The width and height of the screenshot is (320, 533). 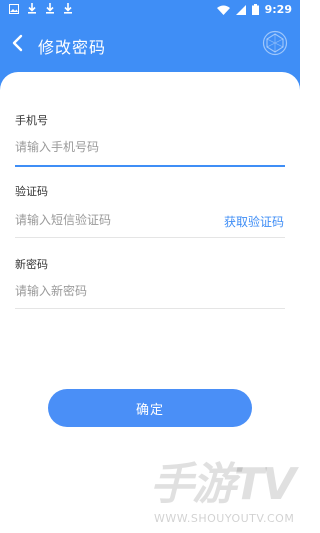 What do you see at coordinates (31, 120) in the screenshot?
I see `phone-label: 手机号` at bounding box center [31, 120].